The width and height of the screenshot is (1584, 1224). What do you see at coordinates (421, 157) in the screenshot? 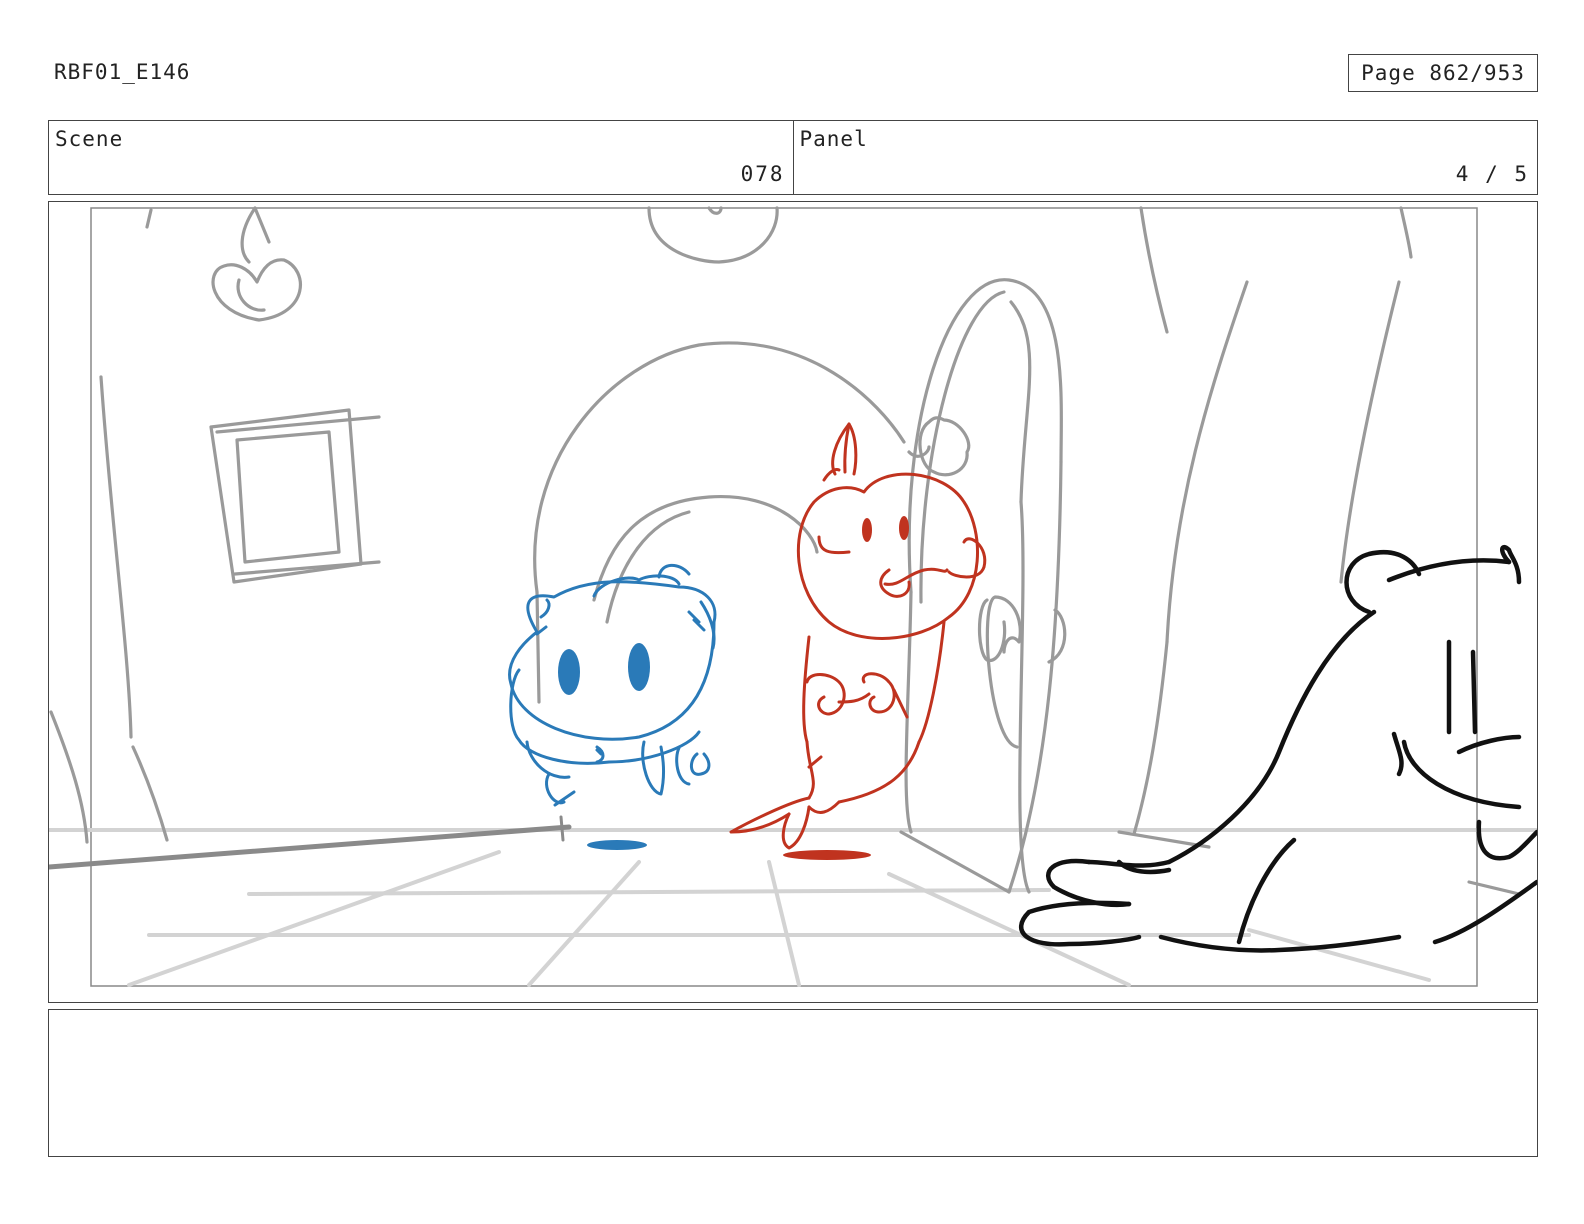
I see `scene-cell: Scene 078` at bounding box center [421, 157].